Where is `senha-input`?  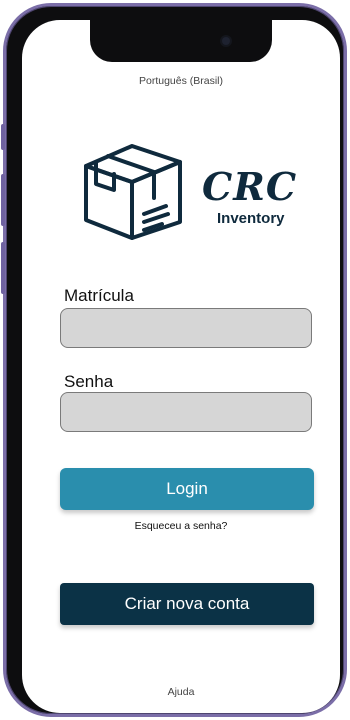
senha-input is located at coordinates (186, 412).